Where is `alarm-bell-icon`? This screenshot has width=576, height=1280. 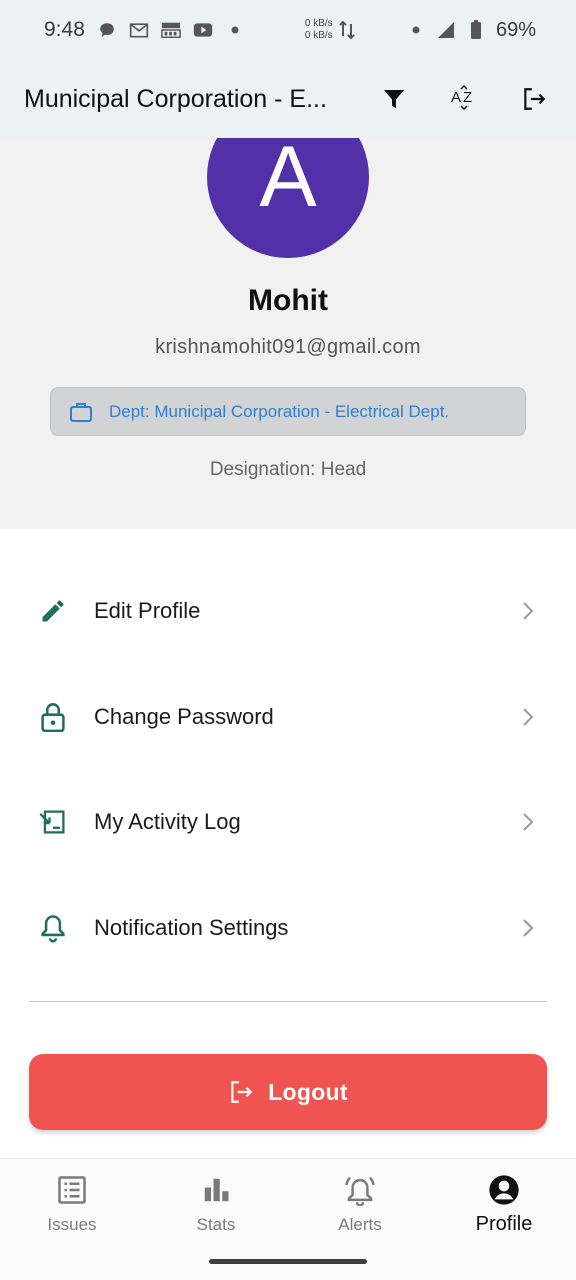 alarm-bell-icon is located at coordinates (360, 1190).